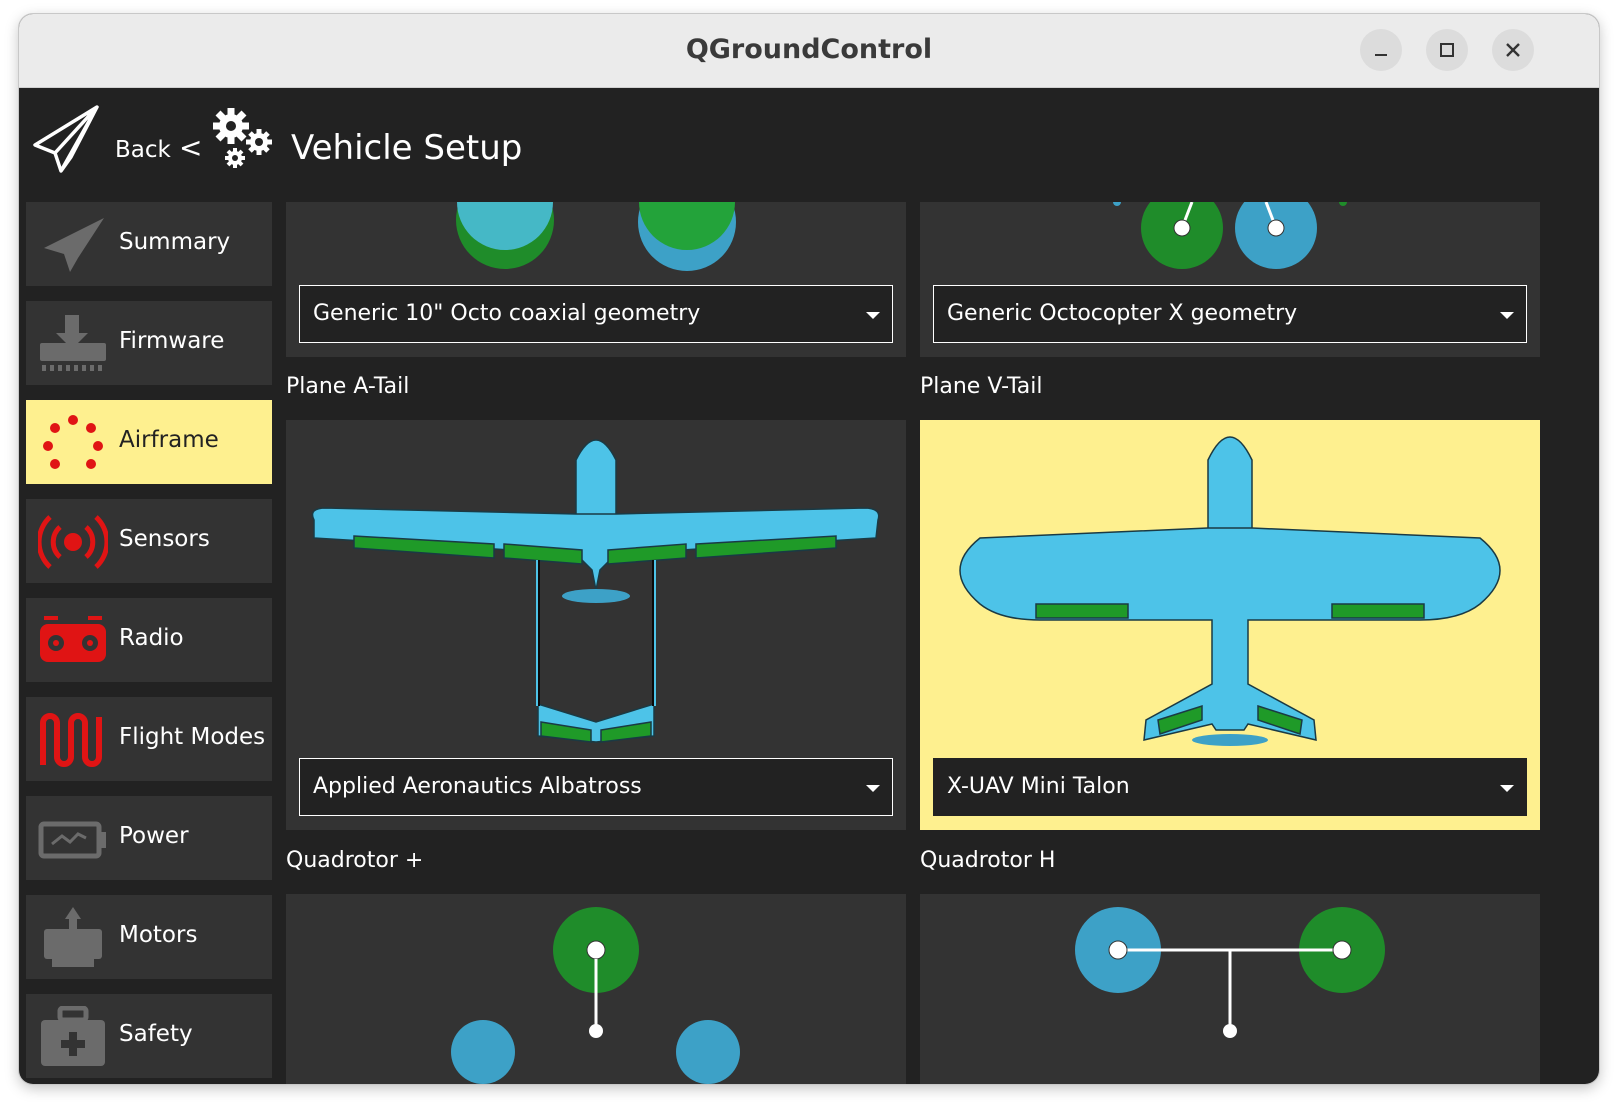  I want to click on sidebar-item-label: Firmware, so click(172, 341).